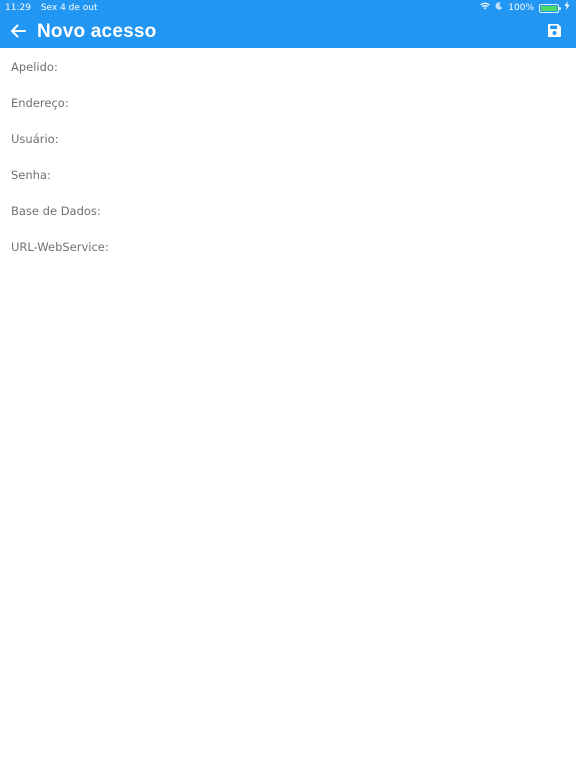 This screenshot has width=576, height=768. Describe the element at coordinates (338, 102) in the screenshot. I see `endereco-input` at that location.